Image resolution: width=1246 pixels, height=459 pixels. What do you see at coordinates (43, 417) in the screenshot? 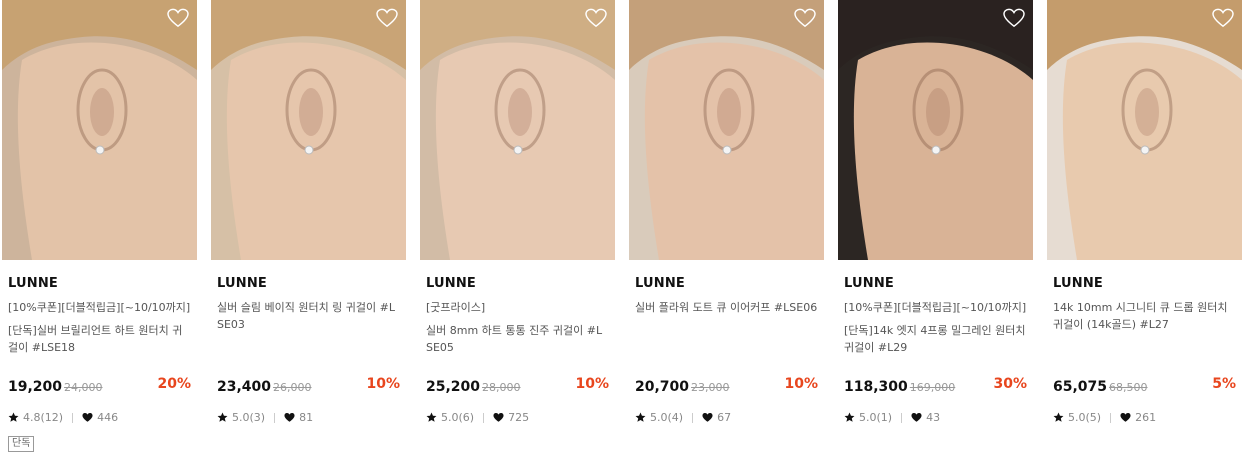
I see `rating-text: 4.8(12)` at bounding box center [43, 417].